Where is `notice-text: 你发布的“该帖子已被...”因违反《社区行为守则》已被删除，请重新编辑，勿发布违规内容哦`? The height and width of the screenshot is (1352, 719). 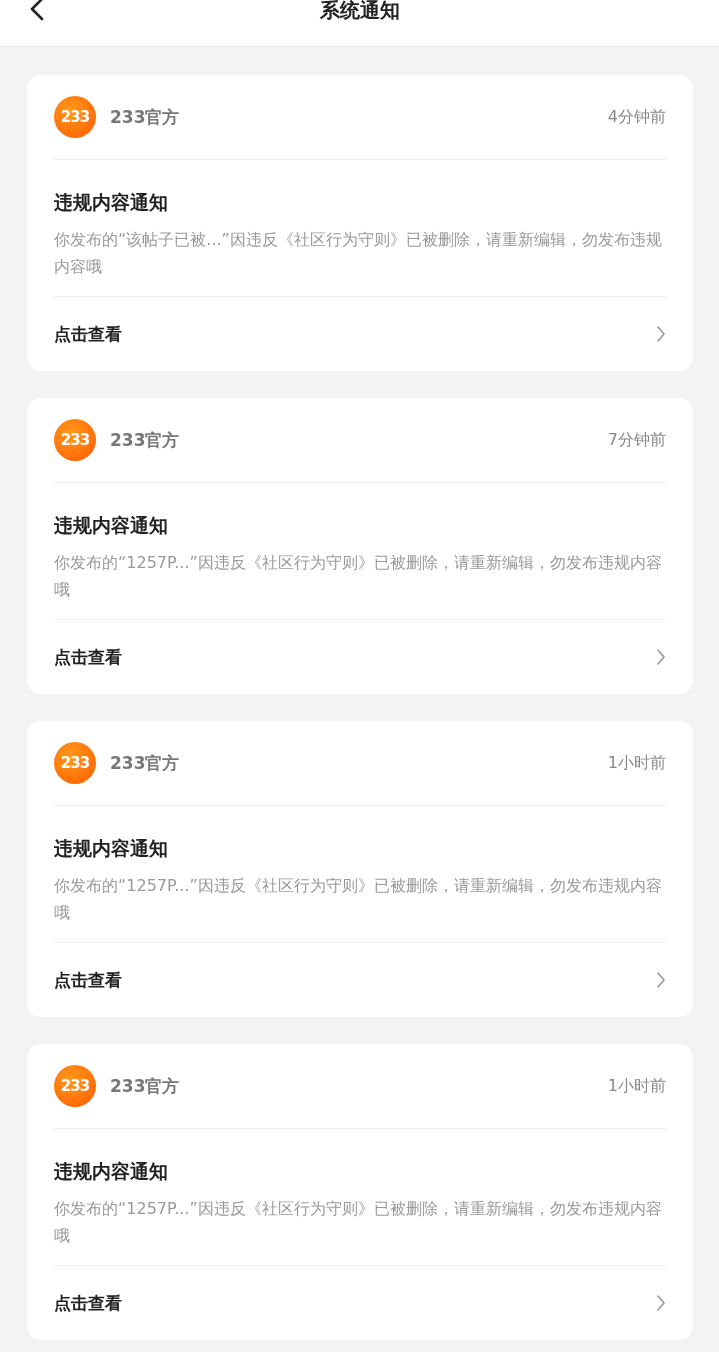 notice-text: 你发布的“该帖子已被...”因违反《社区行为守则》已被删除，请重新编辑，勿发布违规内容哦 is located at coordinates (358, 253).